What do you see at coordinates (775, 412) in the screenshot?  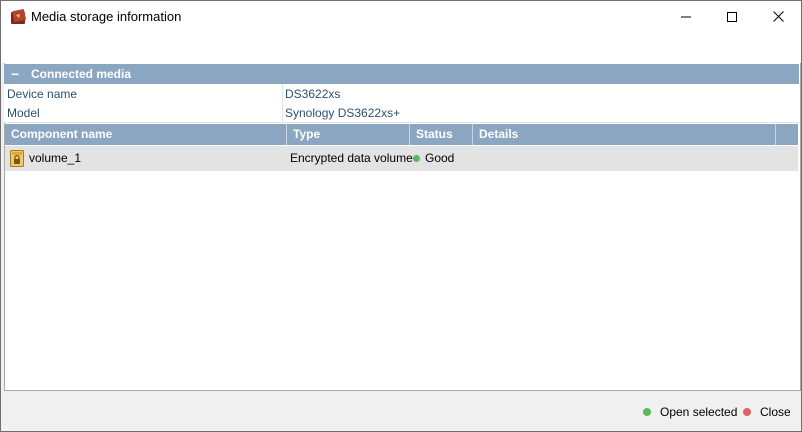 I see `close-label: Close` at bounding box center [775, 412].